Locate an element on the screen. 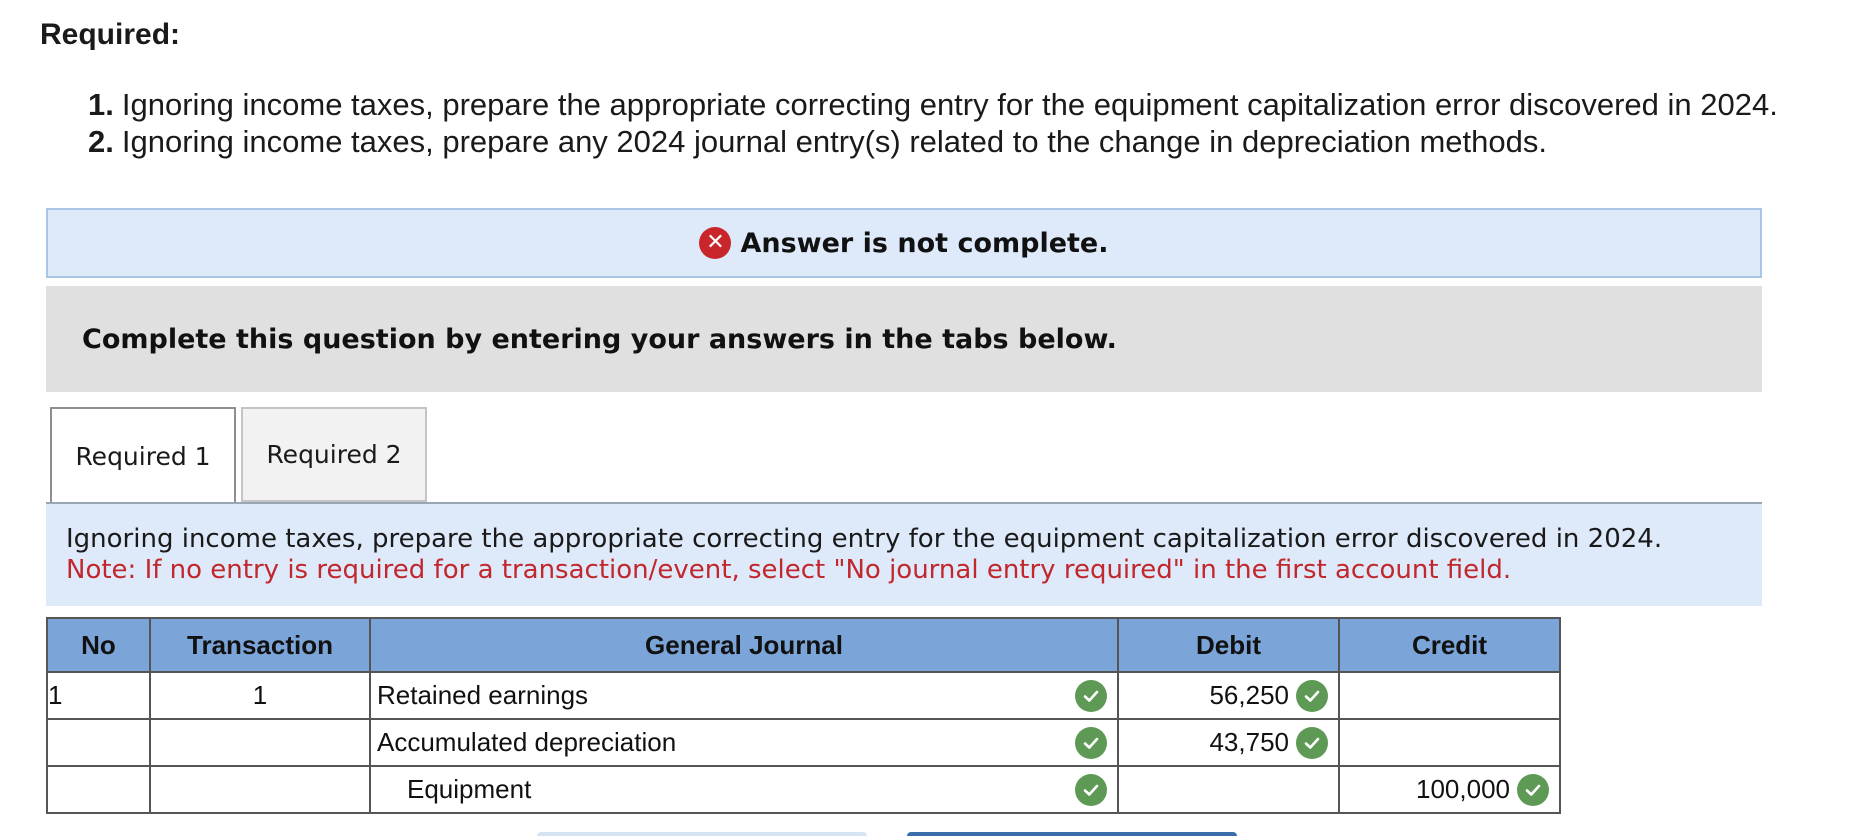  account-name: Accumulated depreciation is located at coordinates (723, 742).